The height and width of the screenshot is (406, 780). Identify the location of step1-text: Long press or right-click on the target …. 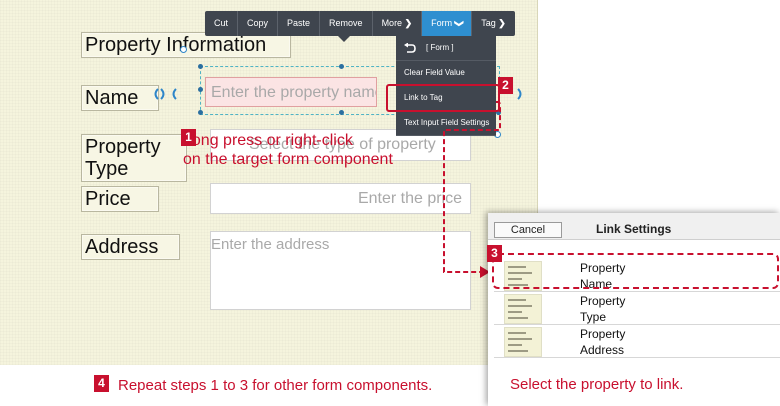
(288, 150).